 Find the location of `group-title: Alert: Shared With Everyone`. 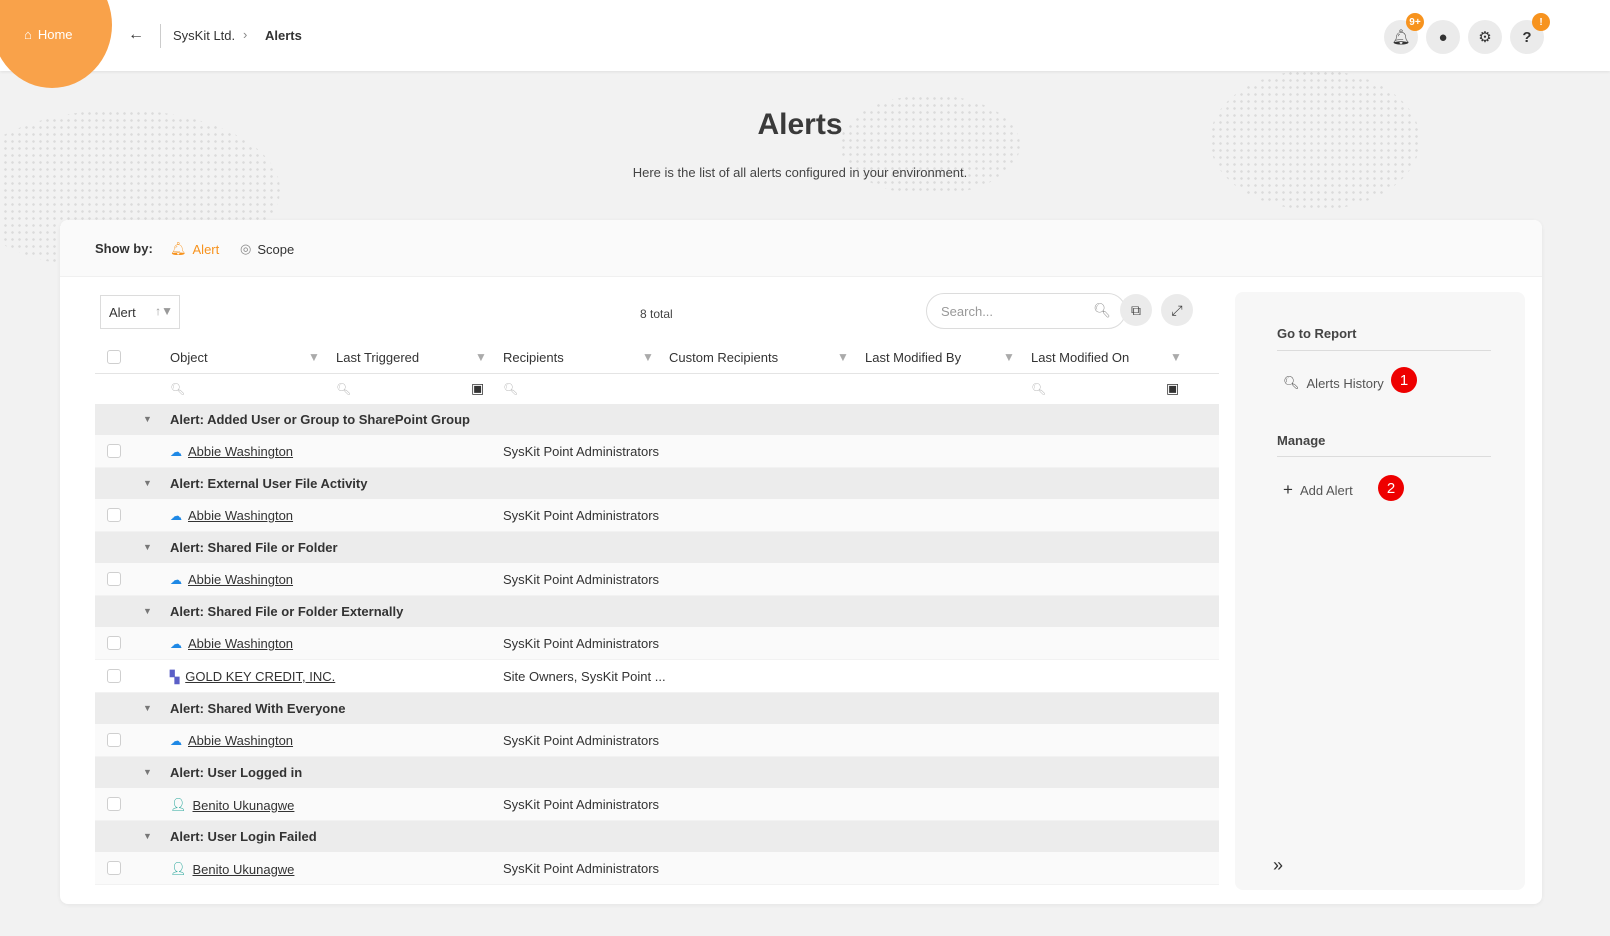

group-title: Alert: Shared With Everyone is located at coordinates (258, 708).